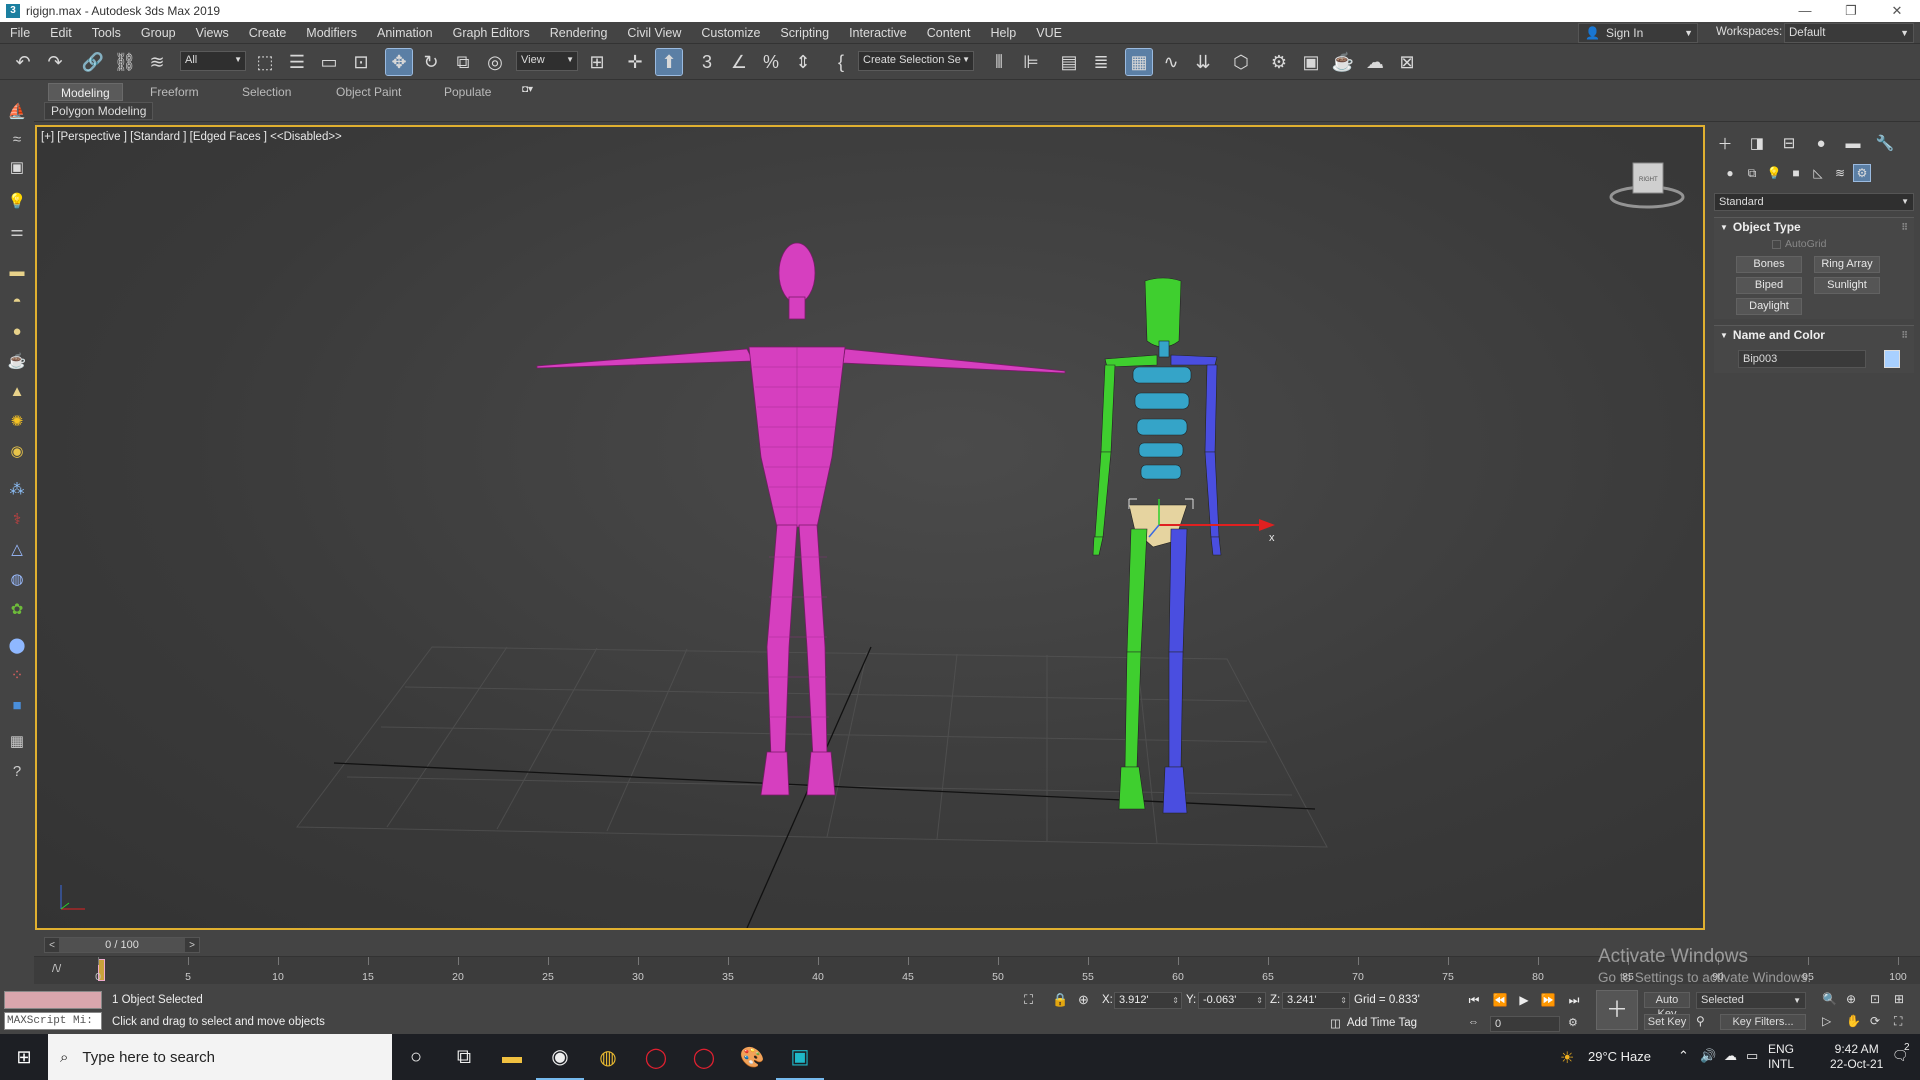 This screenshot has height=1080, width=1920. I want to click on go-to-end-icon: ⏭, so click(1574, 1000).